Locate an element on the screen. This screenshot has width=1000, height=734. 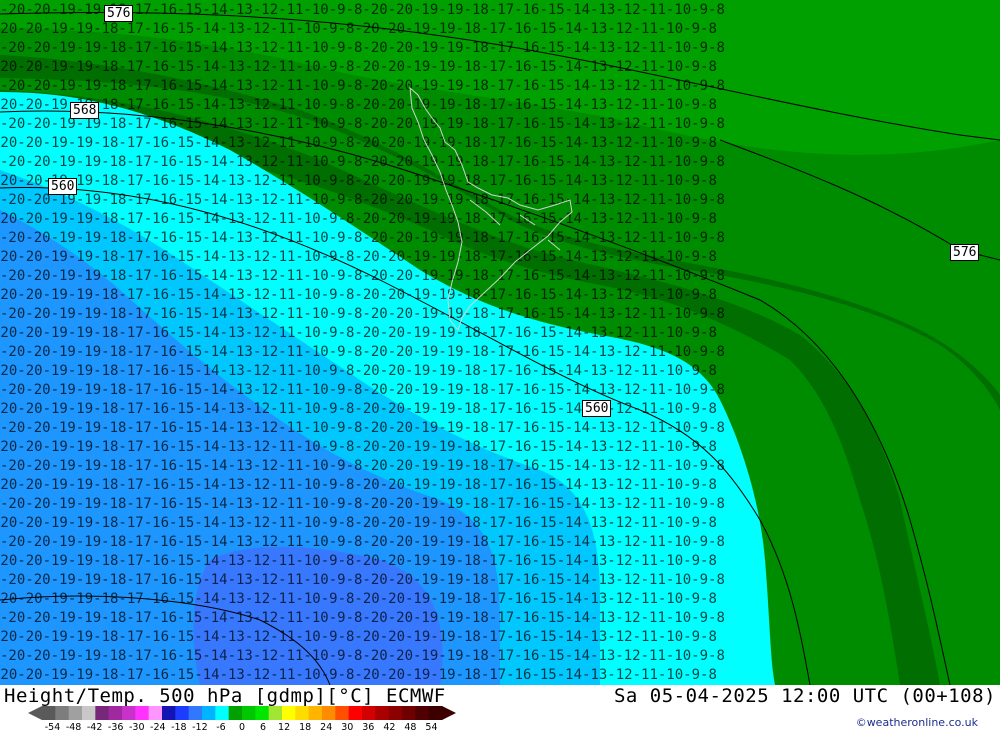
color-scale-tick: 18 is located at coordinates (305, 727).